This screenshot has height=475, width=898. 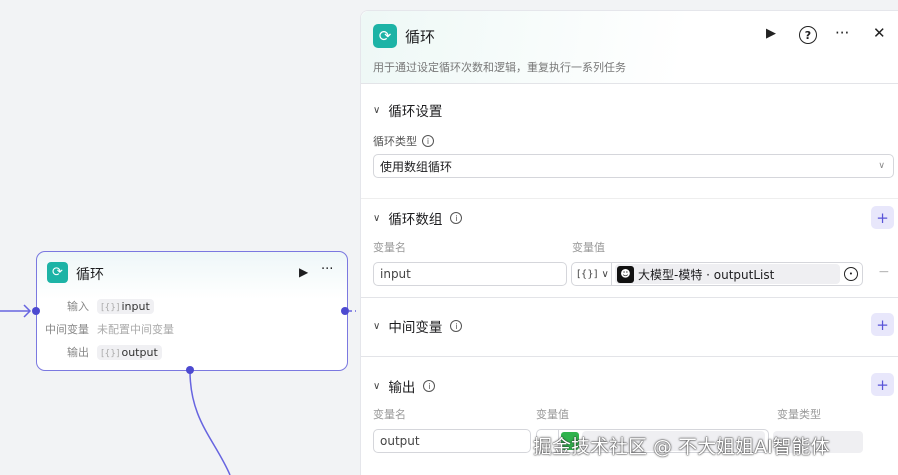 What do you see at coordinates (851, 274) in the screenshot?
I see `target-icon: •` at bounding box center [851, 274].